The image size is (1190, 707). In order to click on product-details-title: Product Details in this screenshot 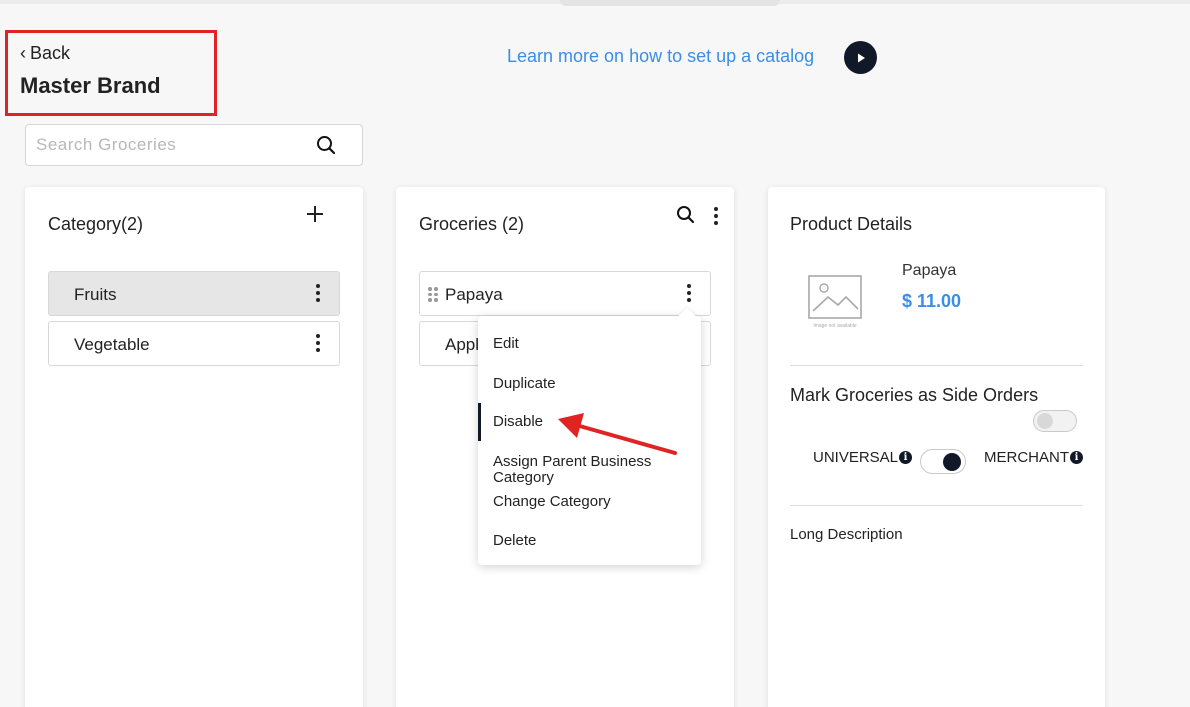, I will do `click(851, 224)`.